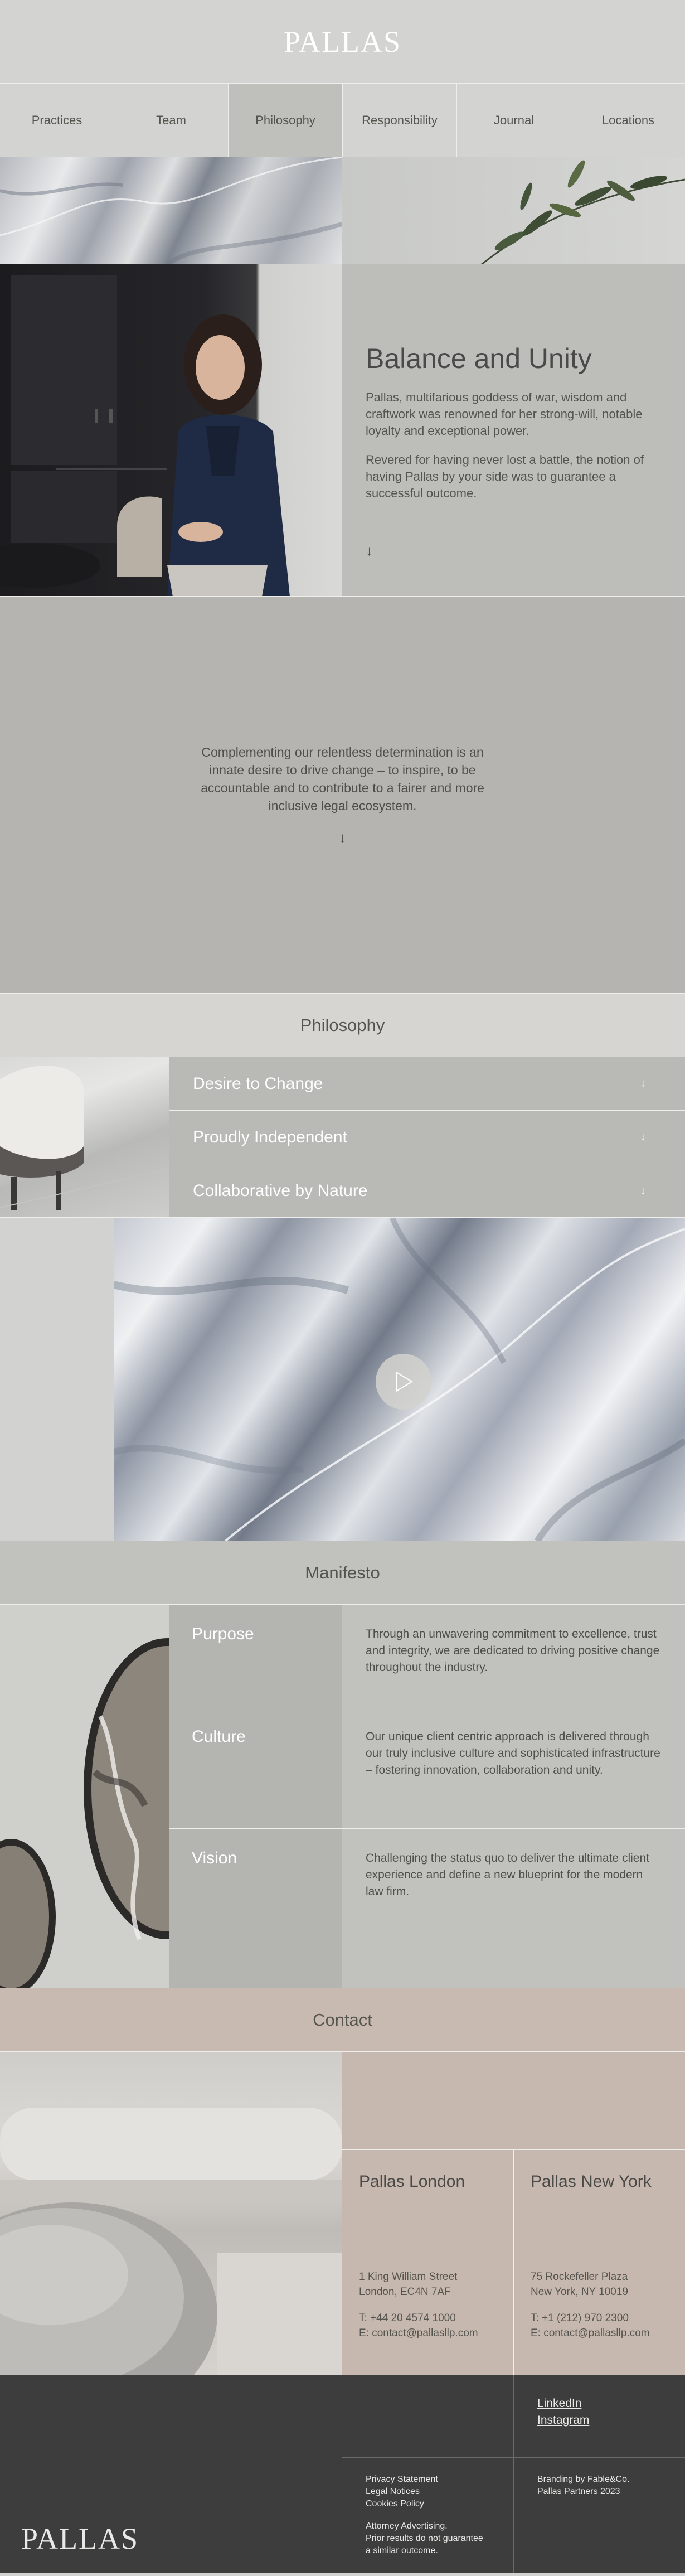  I want to click on office-address-line-1: 75 Rockefeller Plaza, so click(579, 2277).